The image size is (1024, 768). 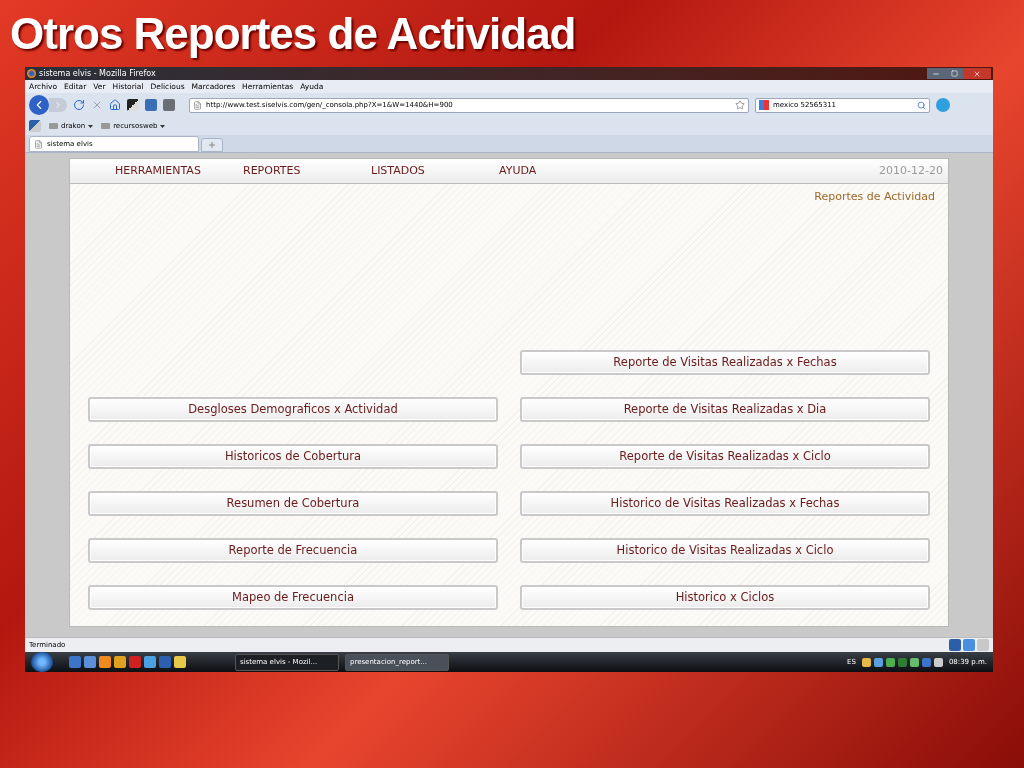 I want to click on firefox-icon, so click(x=31, y=73).